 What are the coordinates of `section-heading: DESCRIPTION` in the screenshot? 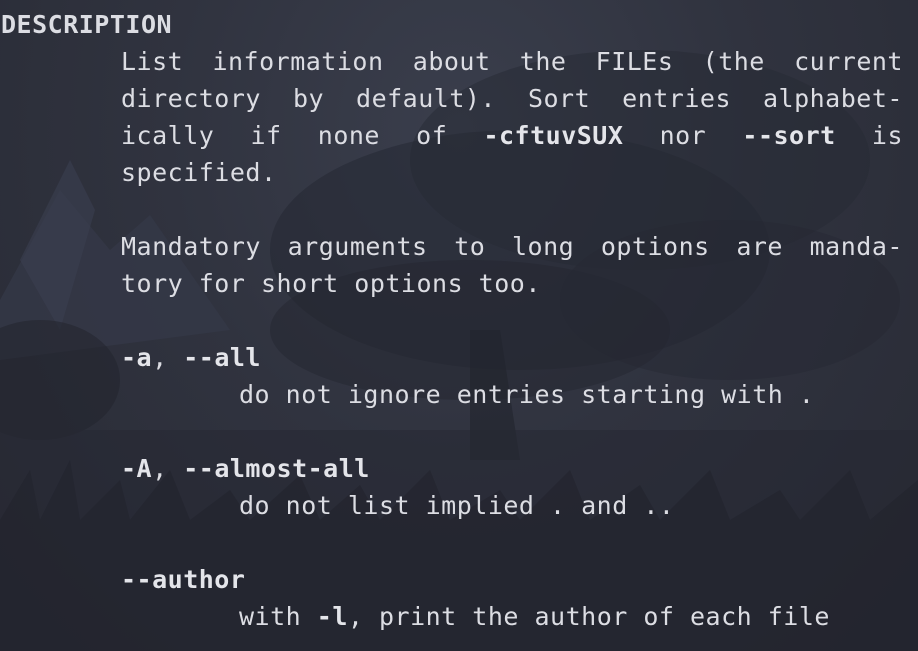 It's located at (87, 24).